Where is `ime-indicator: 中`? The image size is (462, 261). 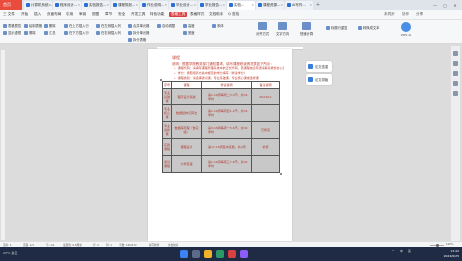 ime-indicator: 中 is located at coordinates (401, 251).